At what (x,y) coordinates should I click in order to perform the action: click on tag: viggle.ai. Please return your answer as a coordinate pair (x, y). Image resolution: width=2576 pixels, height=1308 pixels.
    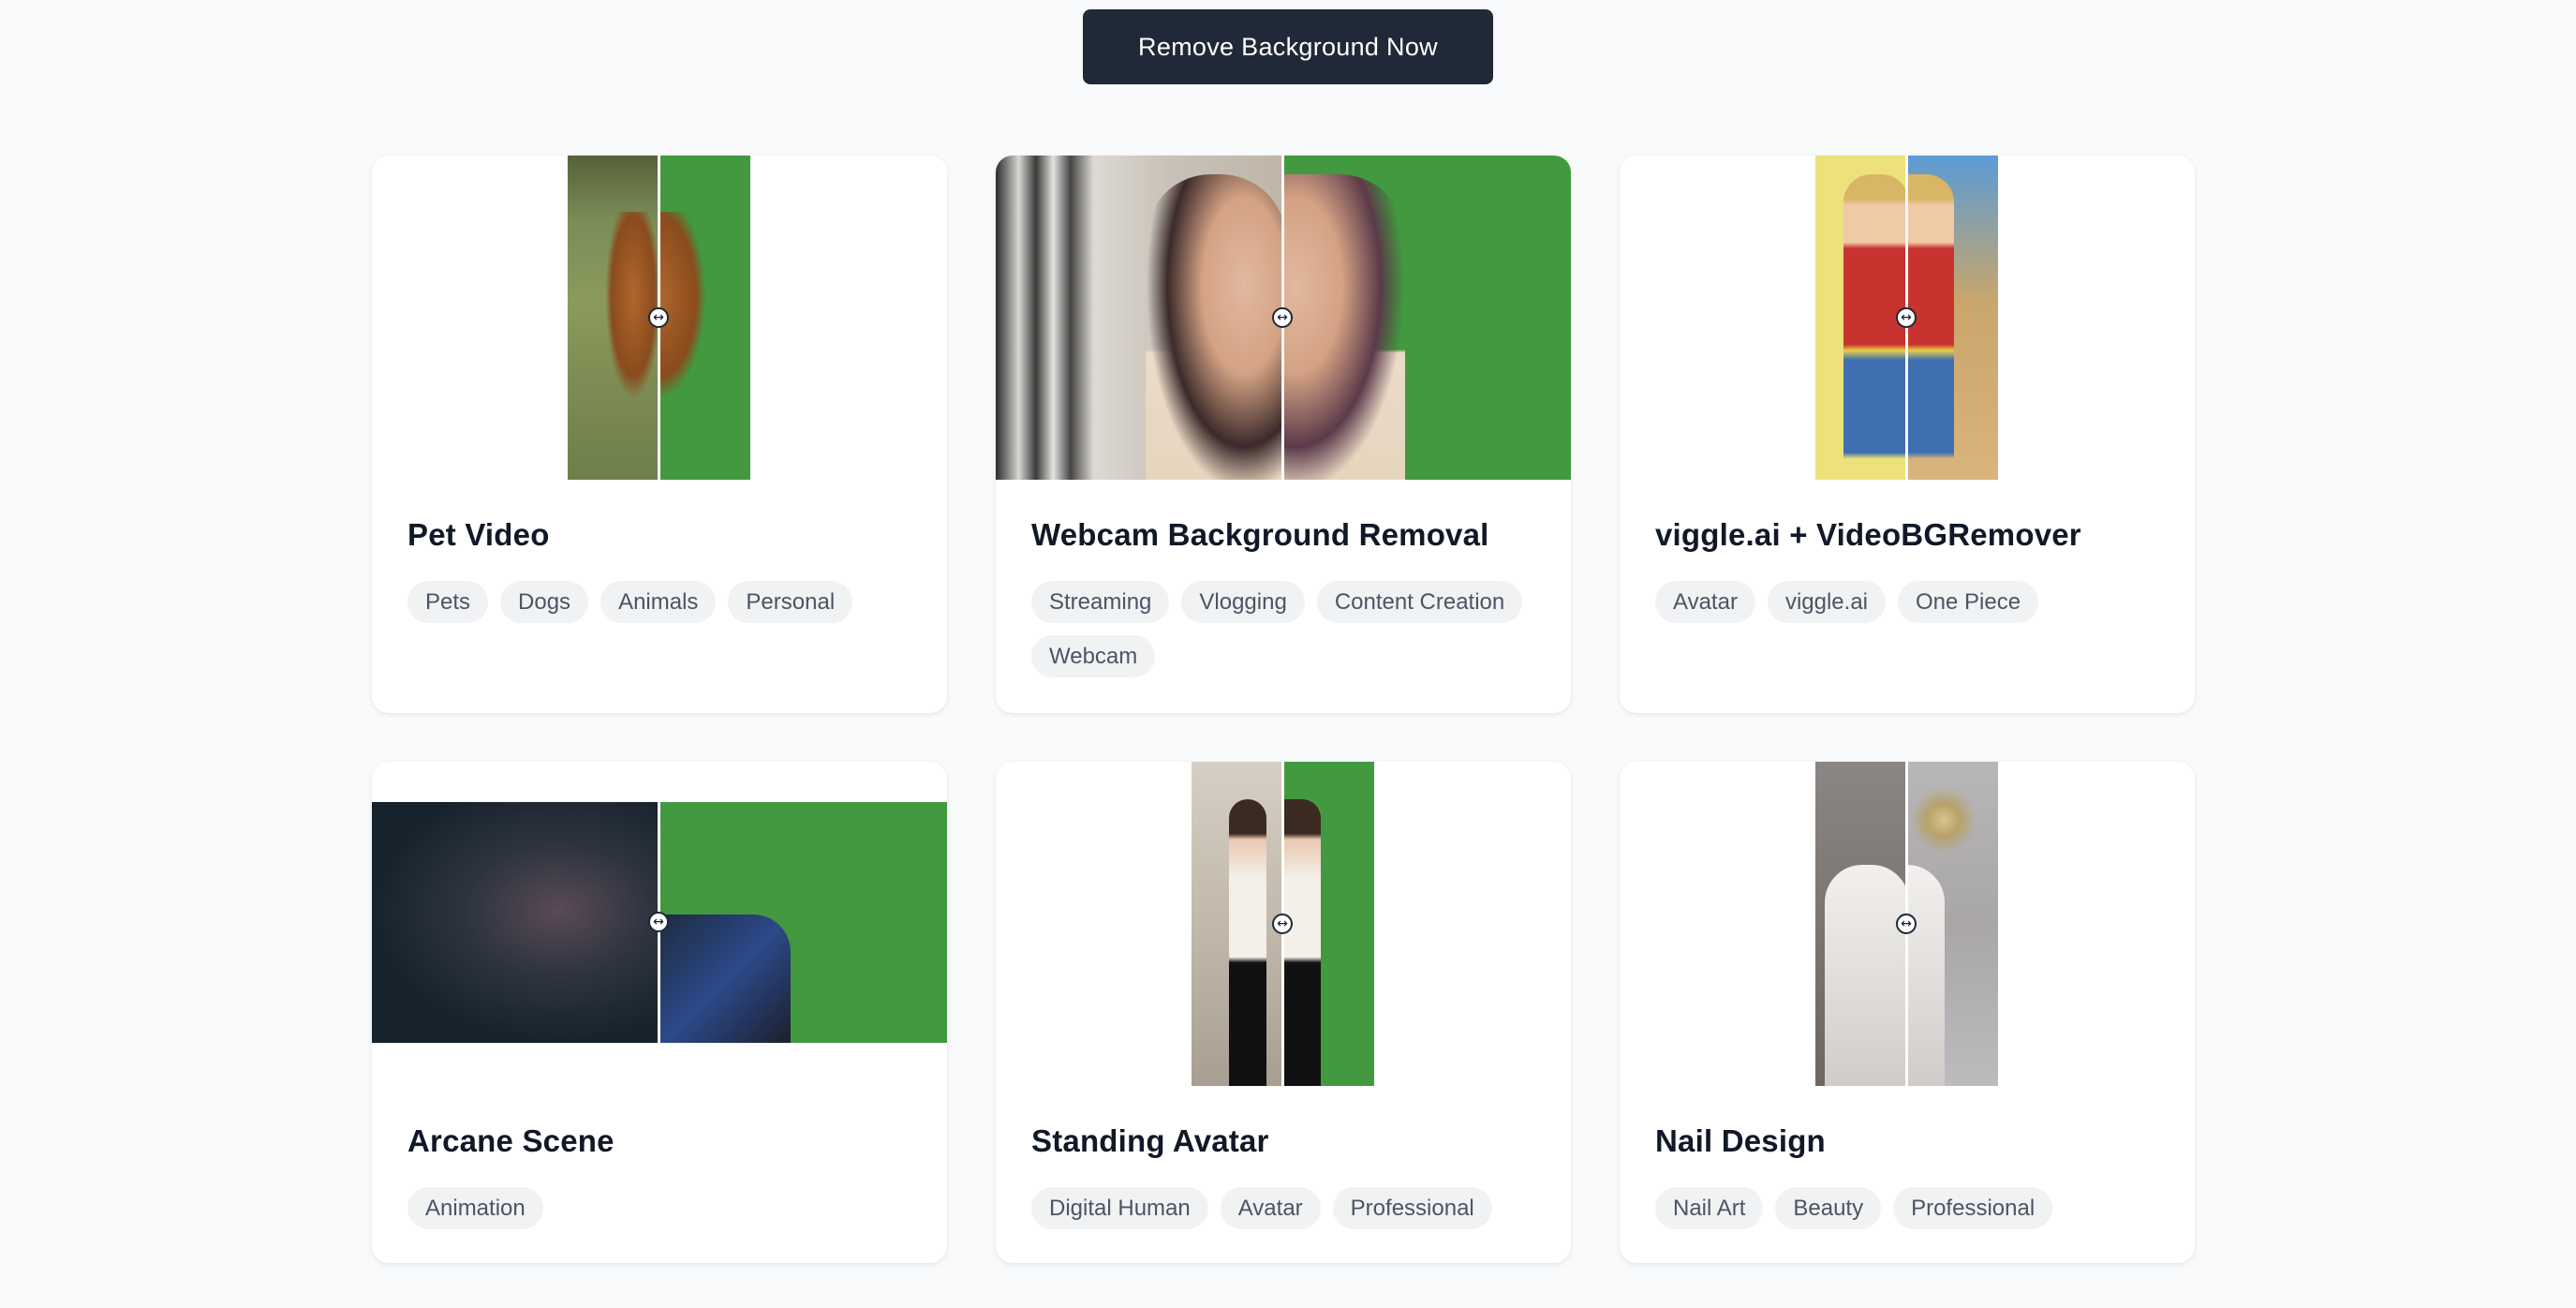
    Looking at the image, I should click on (1827, 602).